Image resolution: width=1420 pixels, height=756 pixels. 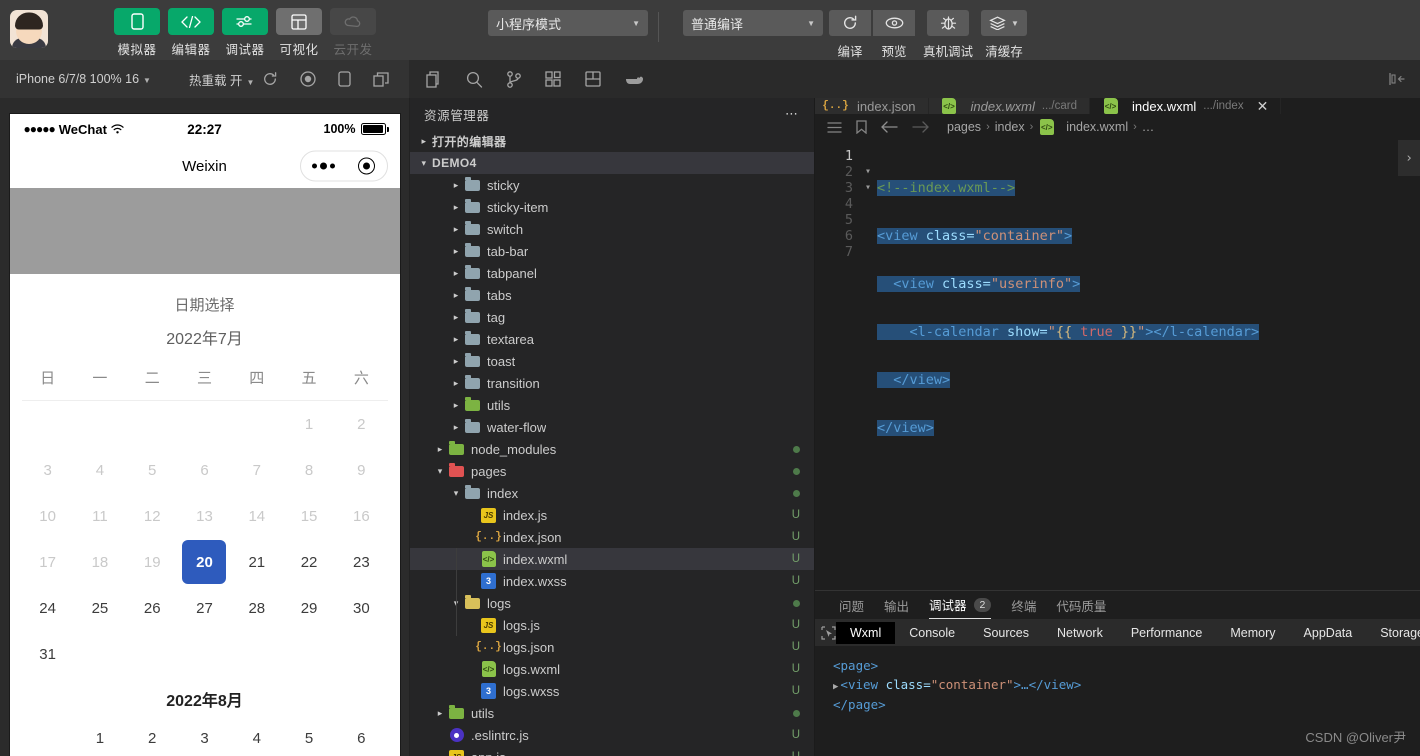 What do you see at coordinates (568, 23) in the screenshot?
I see `mode-select-dropdown: 小程序模式 ▼` at bounding box center [568, 23].